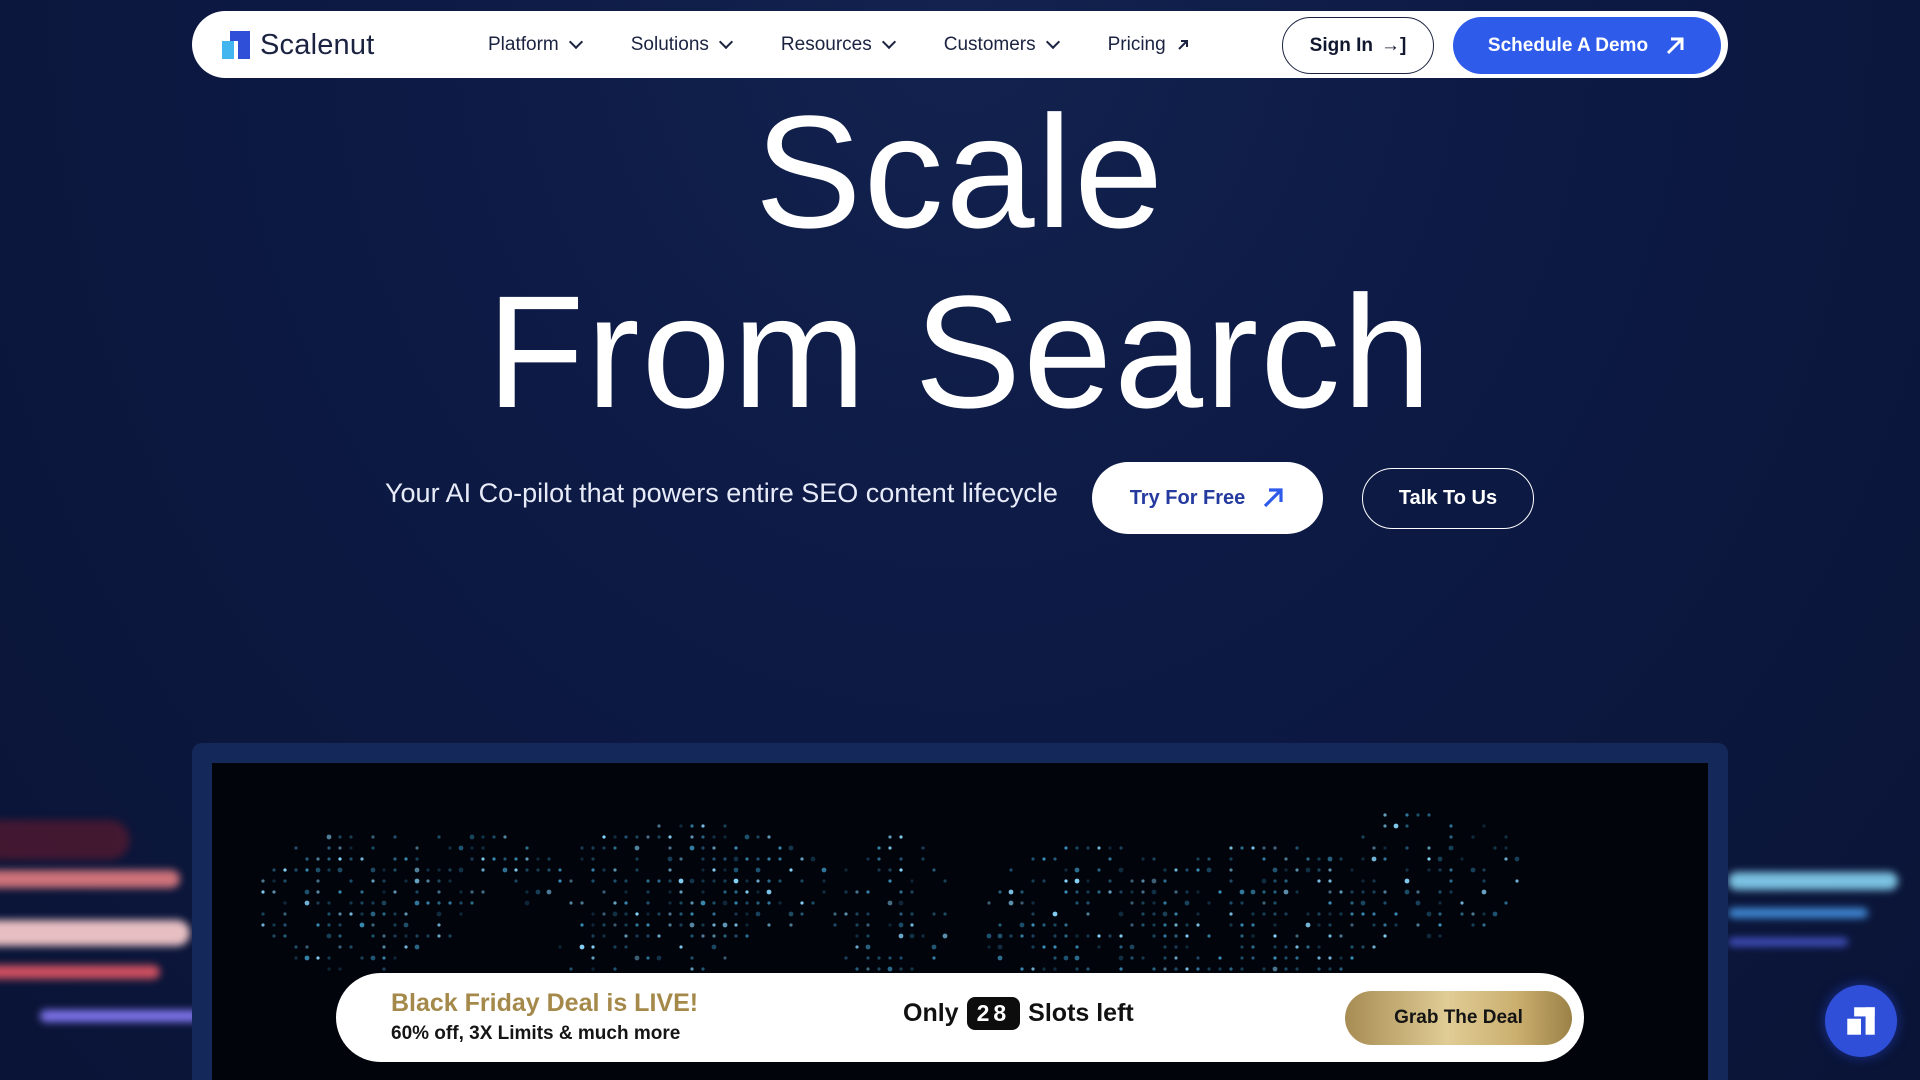 The width and height of the screenshot is (1920, 1080). I want to click on nav-item-customers: Customers, so click(1002, 45).